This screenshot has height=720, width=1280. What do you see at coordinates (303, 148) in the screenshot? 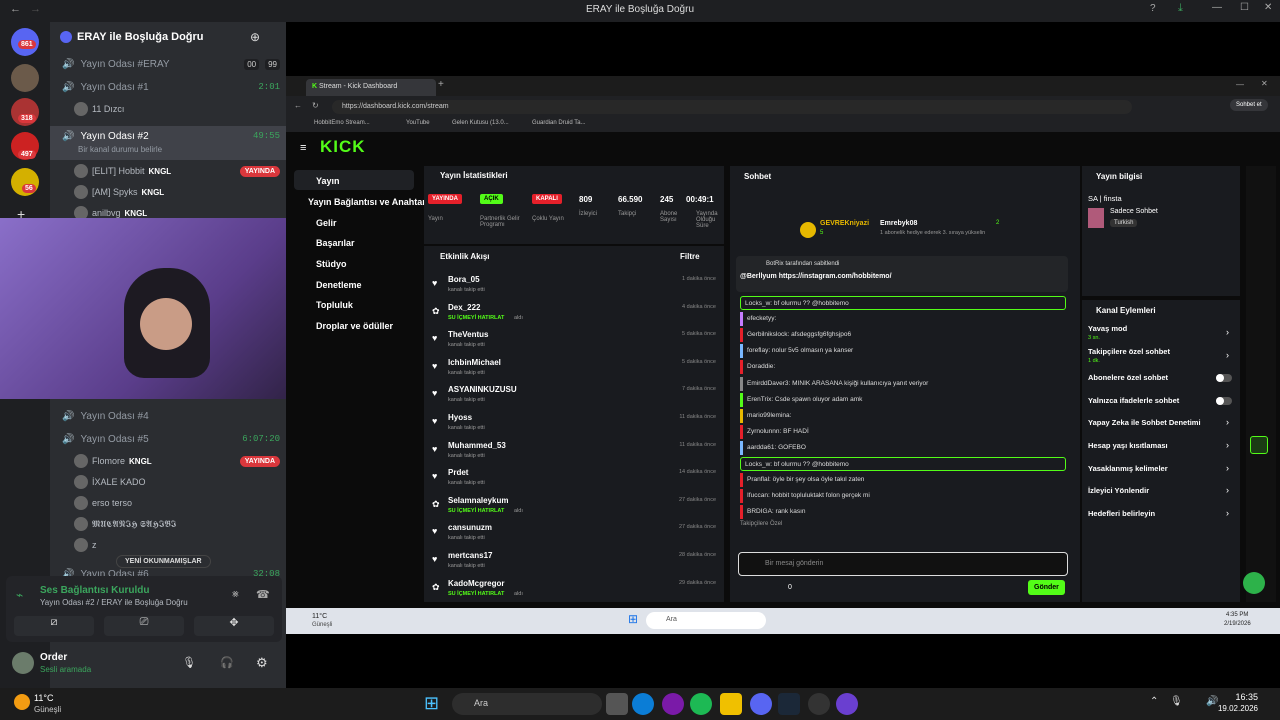
I see `hamburger-icon: ≡` at bounding box center [303, 148].